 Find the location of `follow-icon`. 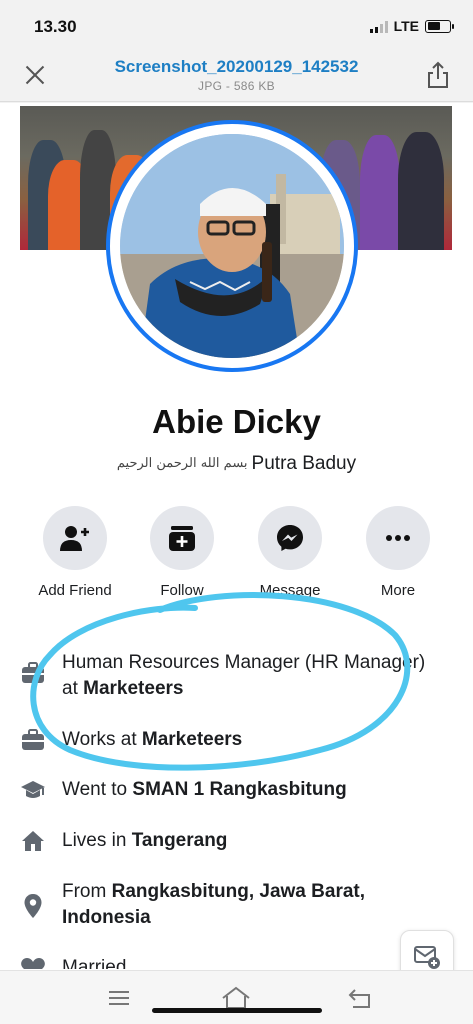

follow-icon is located at coordinates (182, 538).